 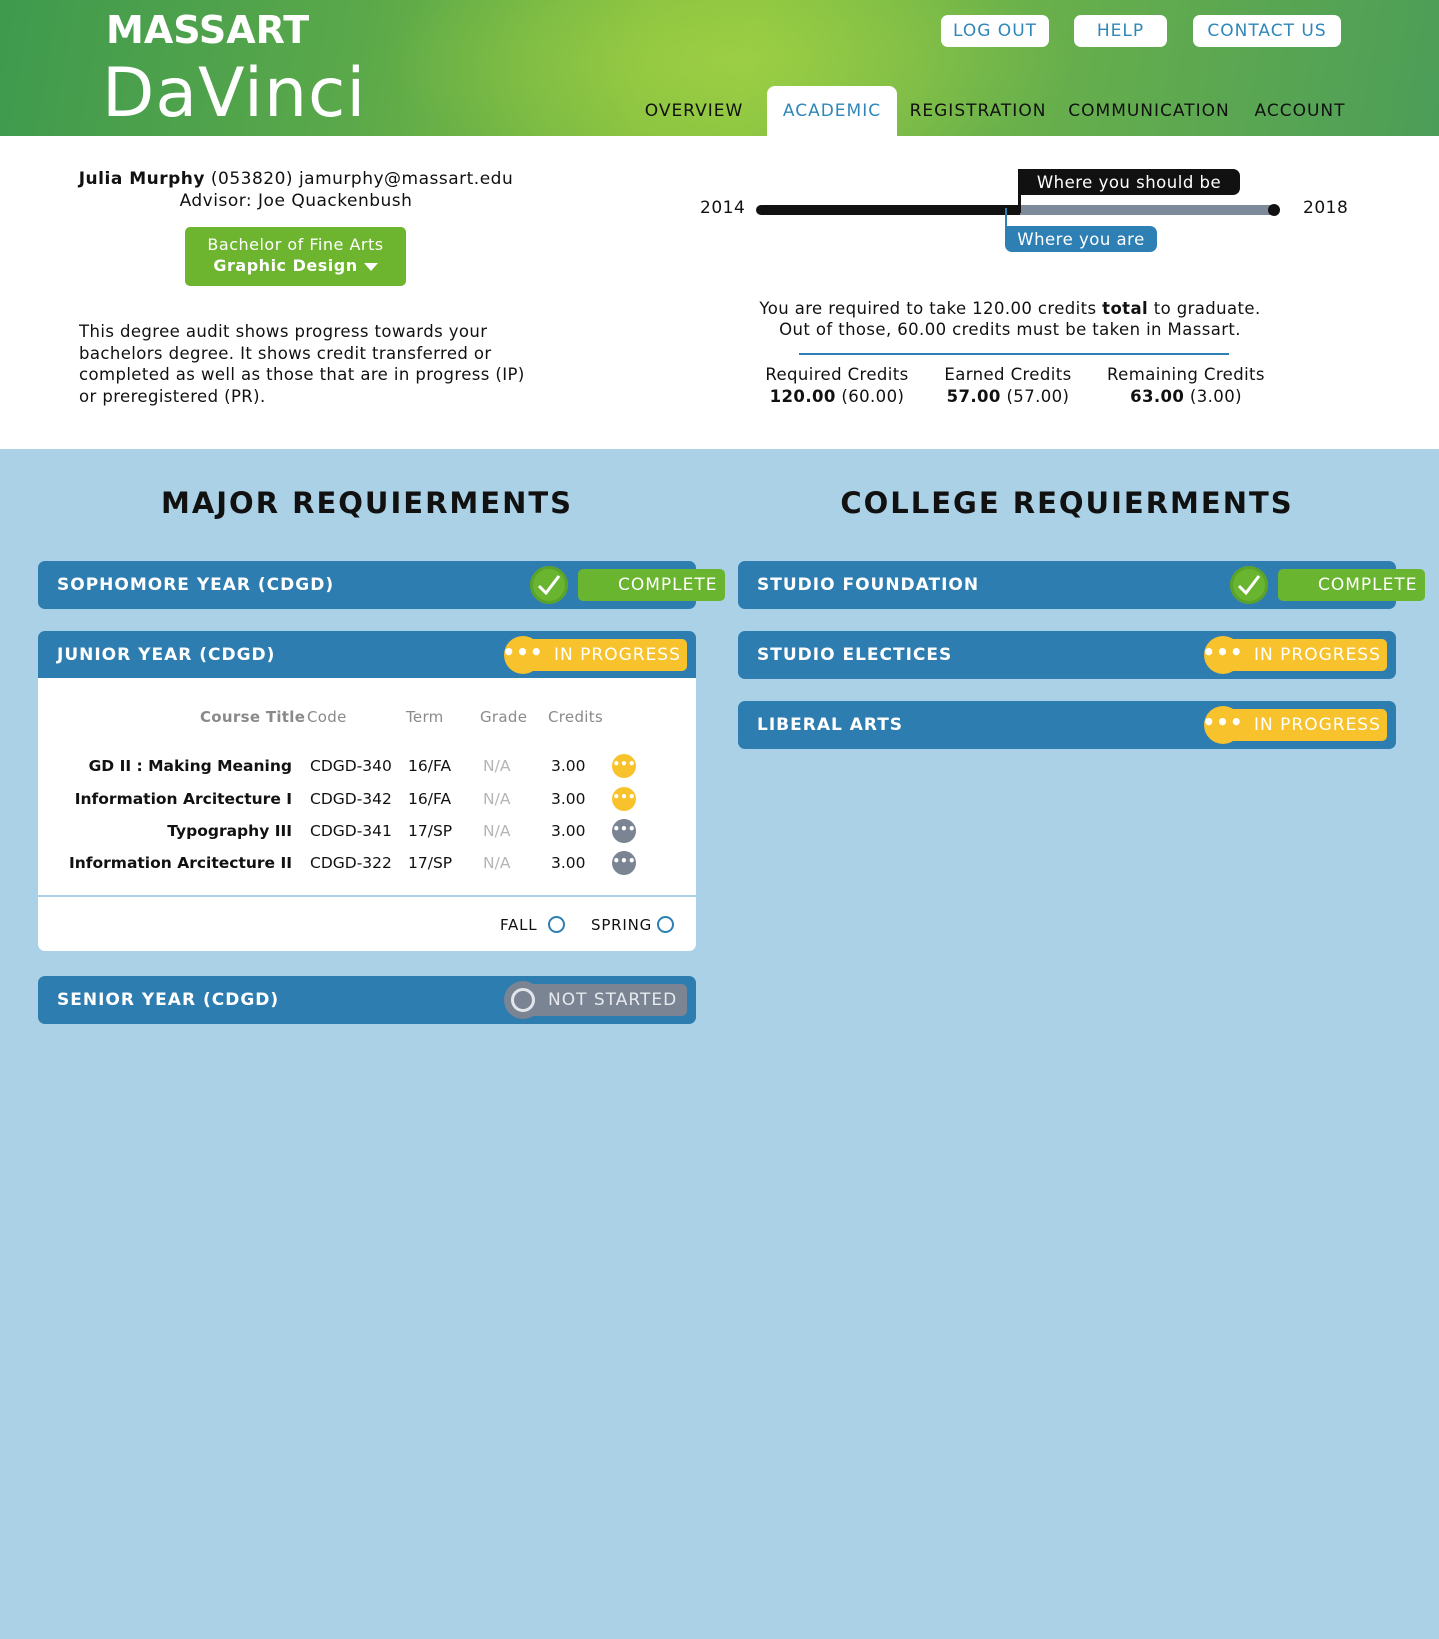 What do you see at coordinates (576, 717) in the screenshot?
I see `col-credits: Credits` at bounding box center [576, 717].